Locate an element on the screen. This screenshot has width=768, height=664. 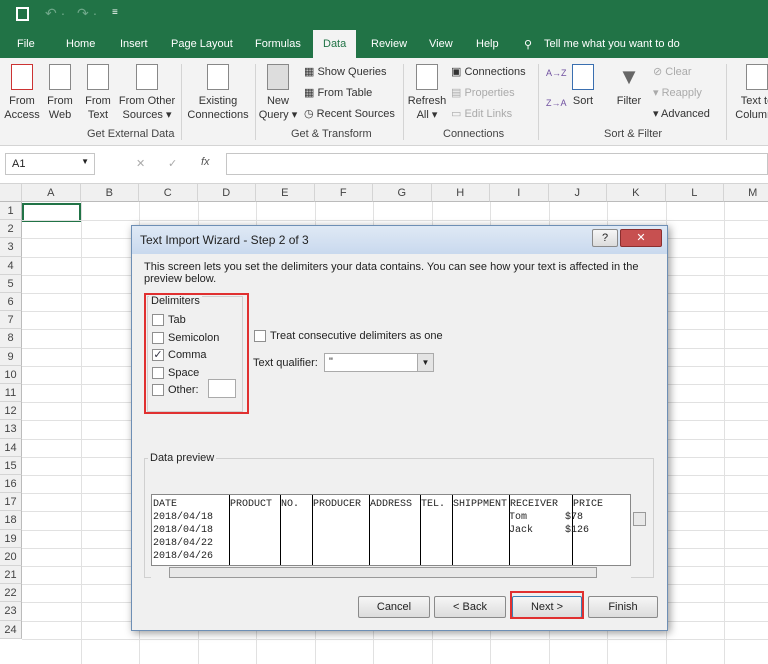
row-header: 1 is located at coordinates (11, 211).